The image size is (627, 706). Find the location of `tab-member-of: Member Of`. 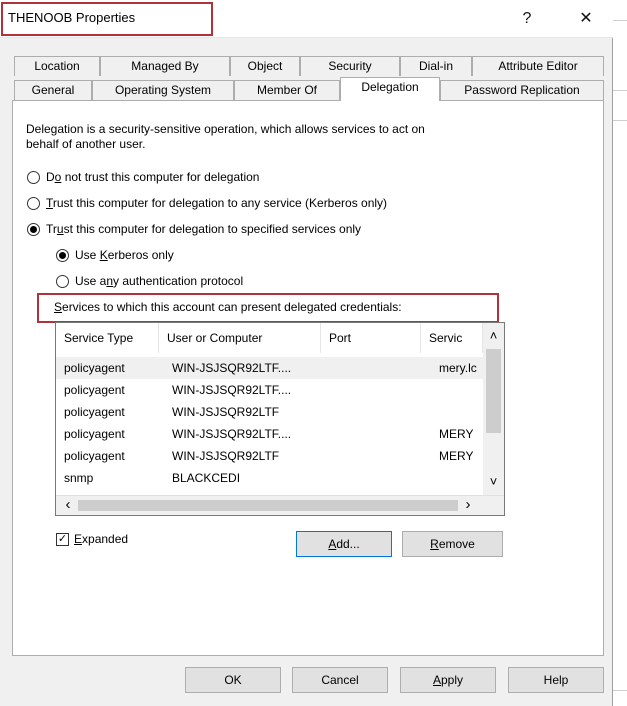

tab-member-of: Member Of is located at coordinates (287, 90).